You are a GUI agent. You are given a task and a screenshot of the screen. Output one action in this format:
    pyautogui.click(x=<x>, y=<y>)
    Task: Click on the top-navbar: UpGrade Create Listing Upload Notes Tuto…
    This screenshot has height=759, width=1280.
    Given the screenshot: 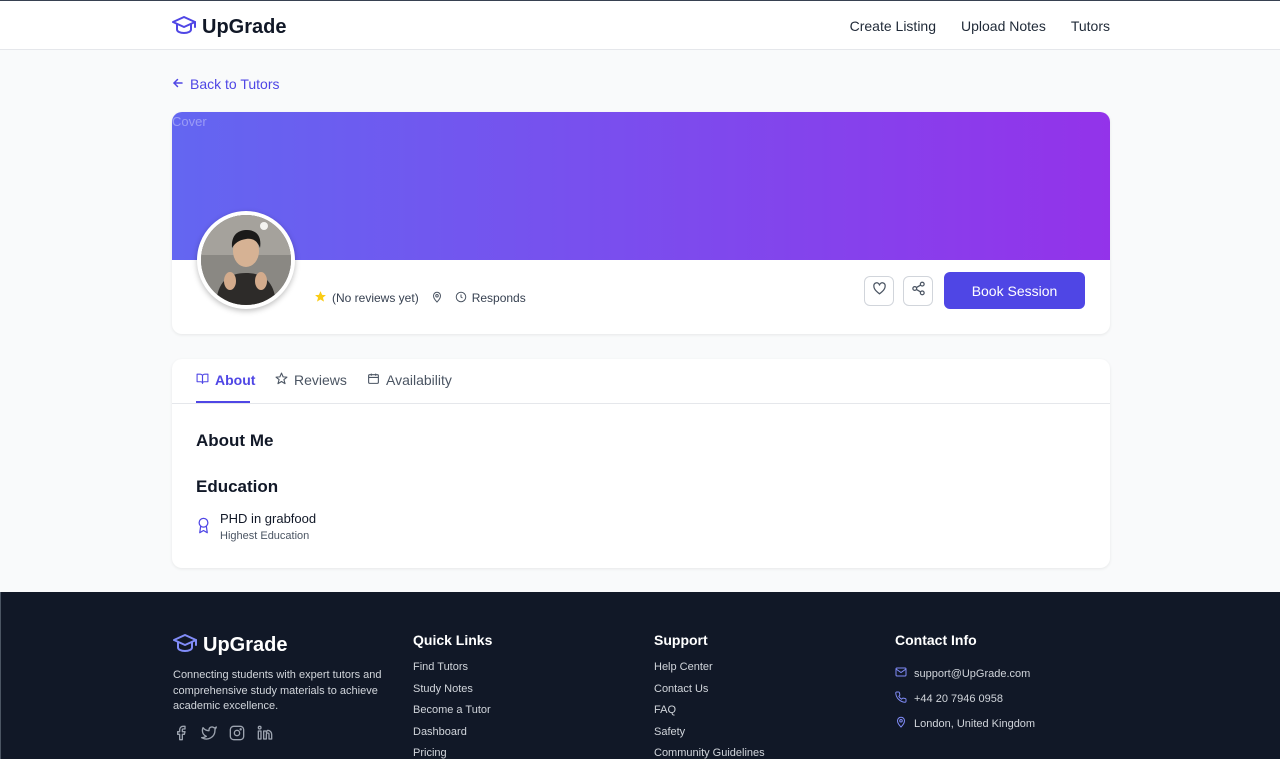 What is the action you would take?
    pyautogui.click(x=640, y=25)
    